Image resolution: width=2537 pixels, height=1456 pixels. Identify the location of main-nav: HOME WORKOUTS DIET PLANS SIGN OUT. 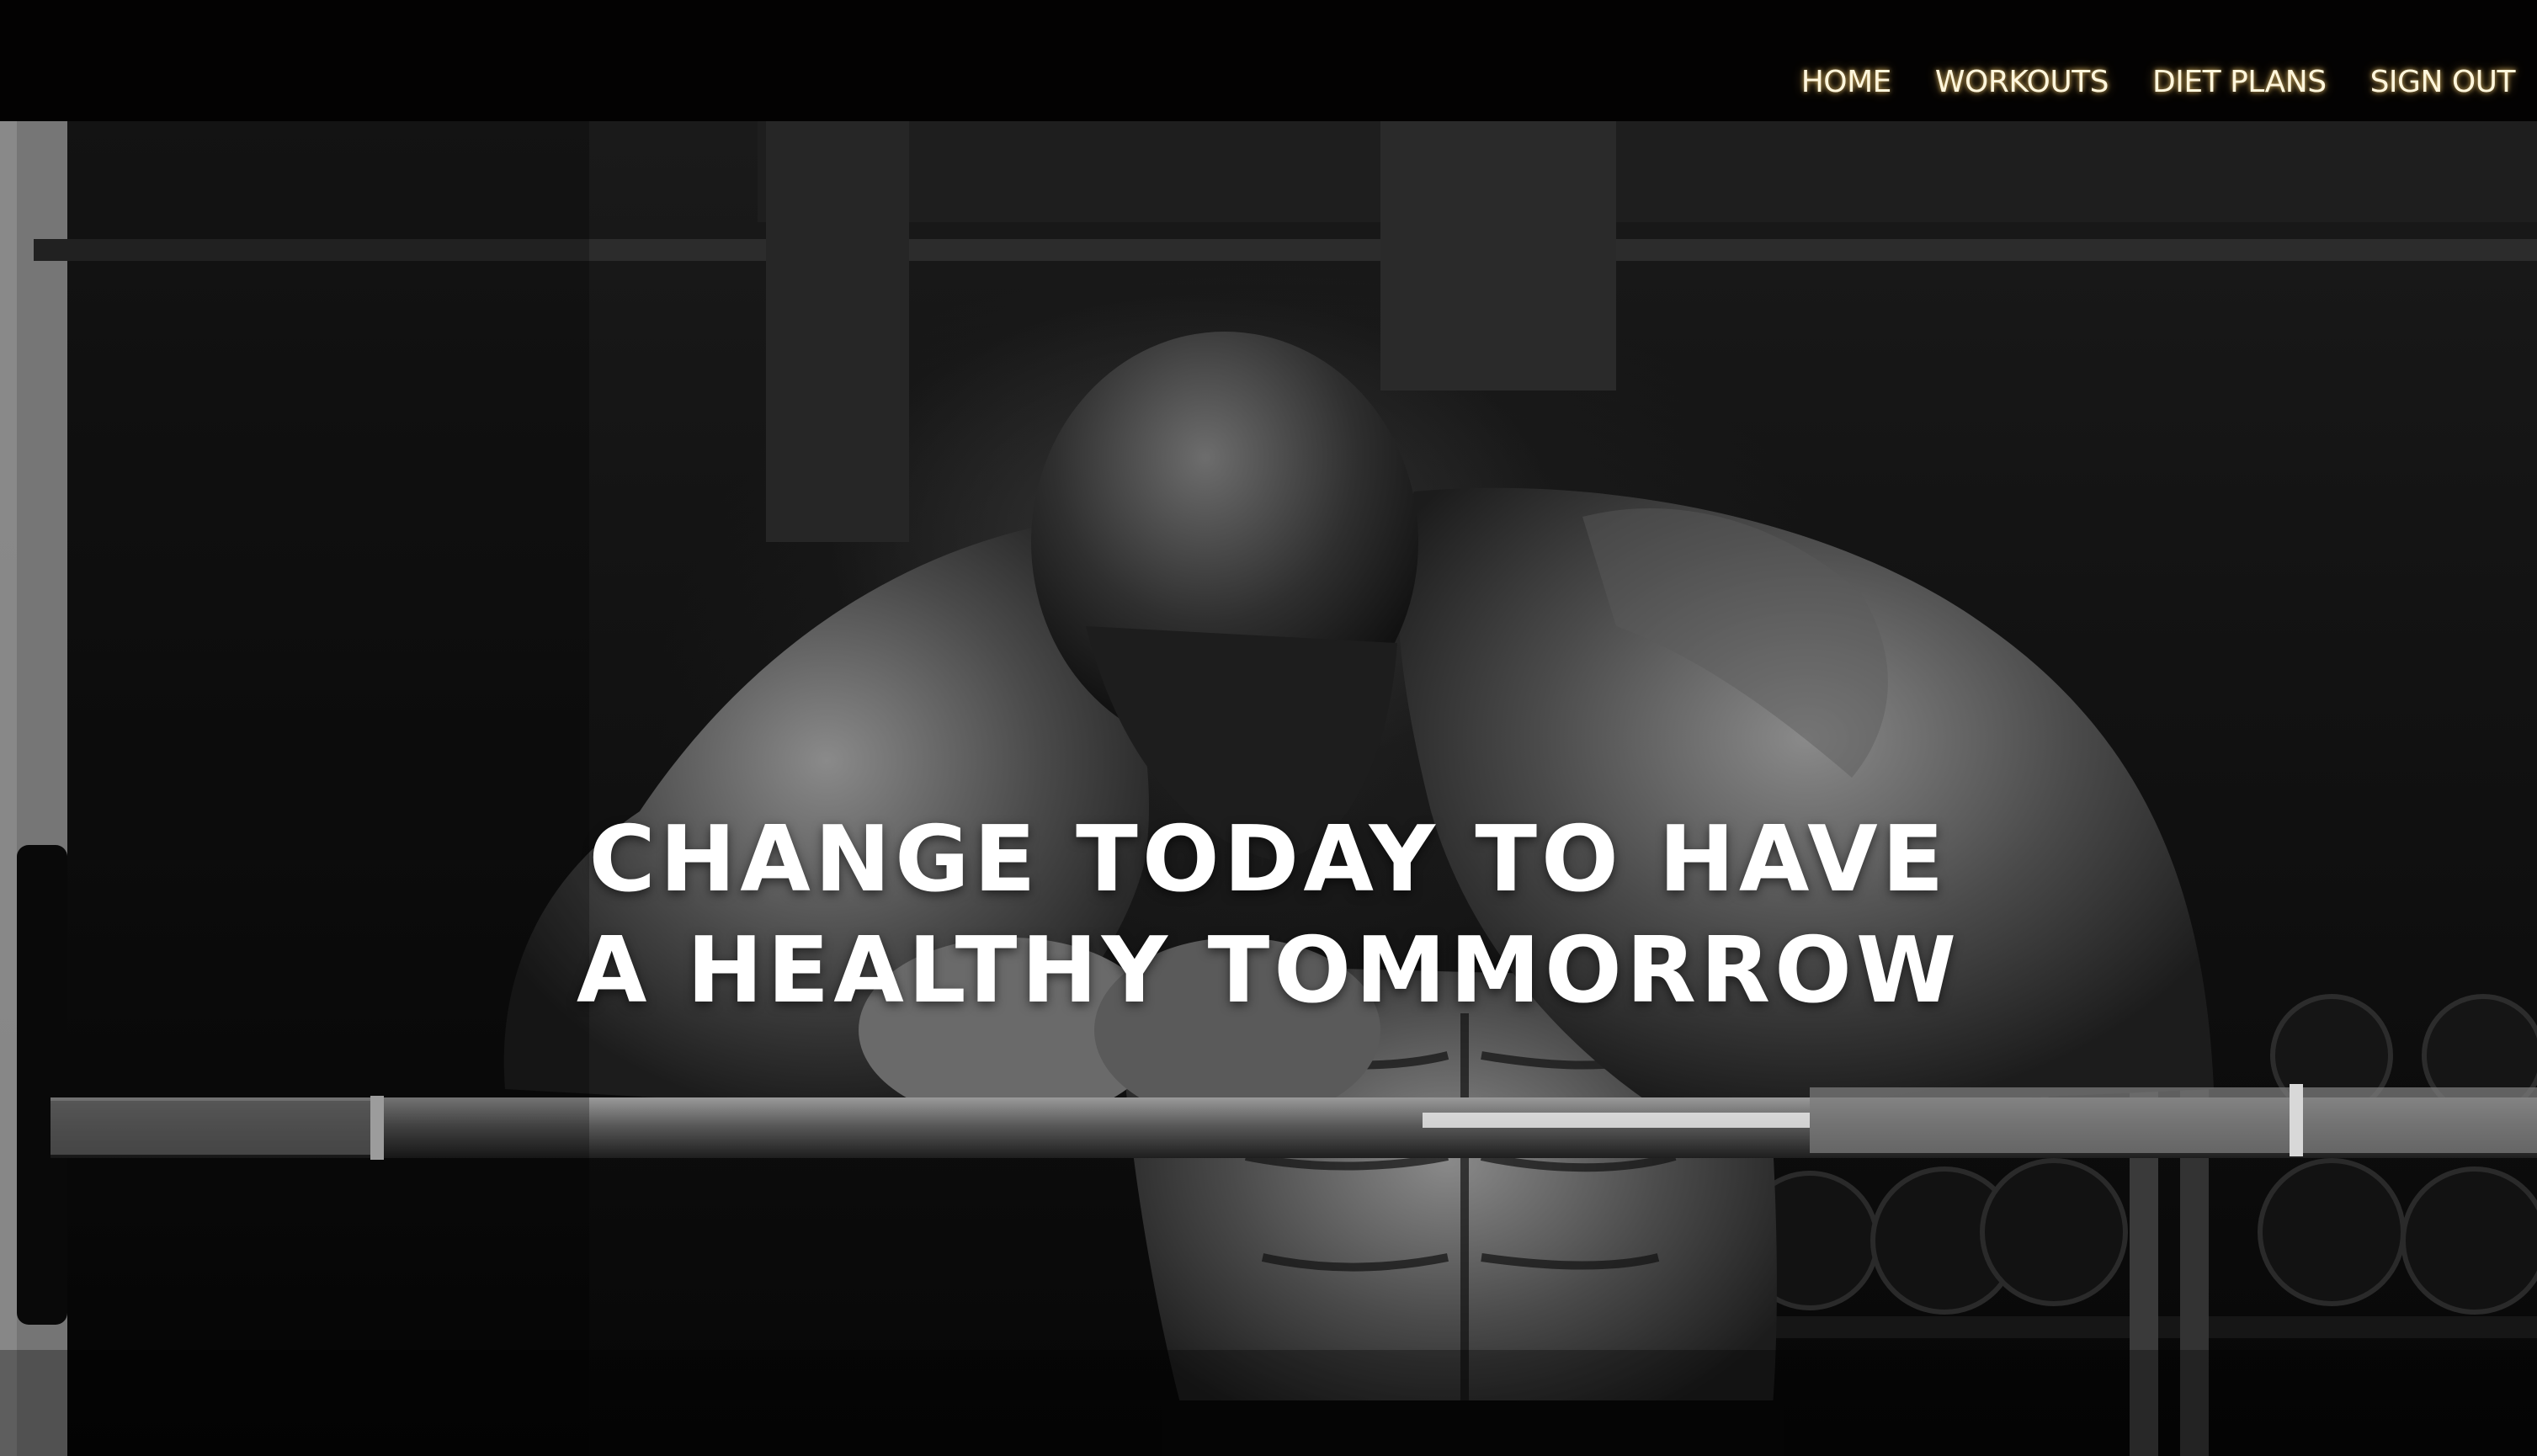
(2158, 82).